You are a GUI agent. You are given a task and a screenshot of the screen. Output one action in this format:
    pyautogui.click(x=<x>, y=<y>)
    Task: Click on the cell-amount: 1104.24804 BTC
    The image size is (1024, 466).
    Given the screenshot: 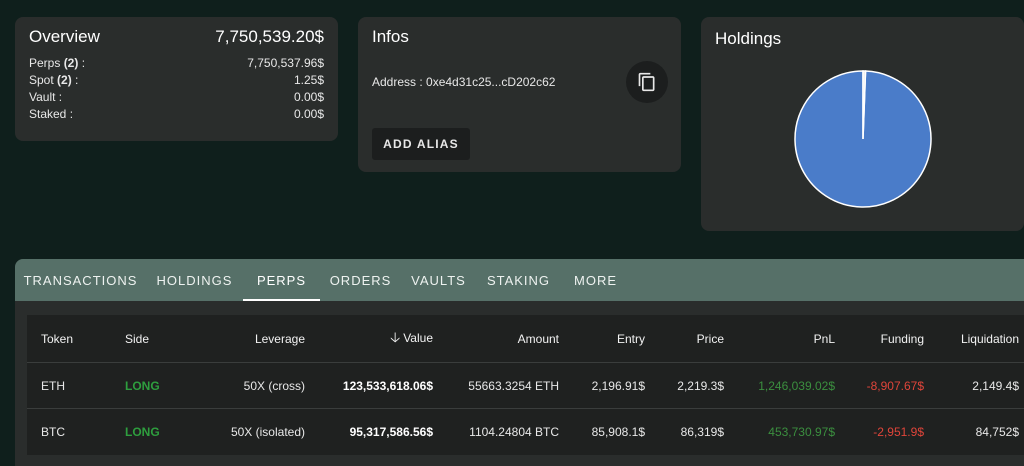 What is the action you would take?
    pyautogui.click(x=514, y=432)
    